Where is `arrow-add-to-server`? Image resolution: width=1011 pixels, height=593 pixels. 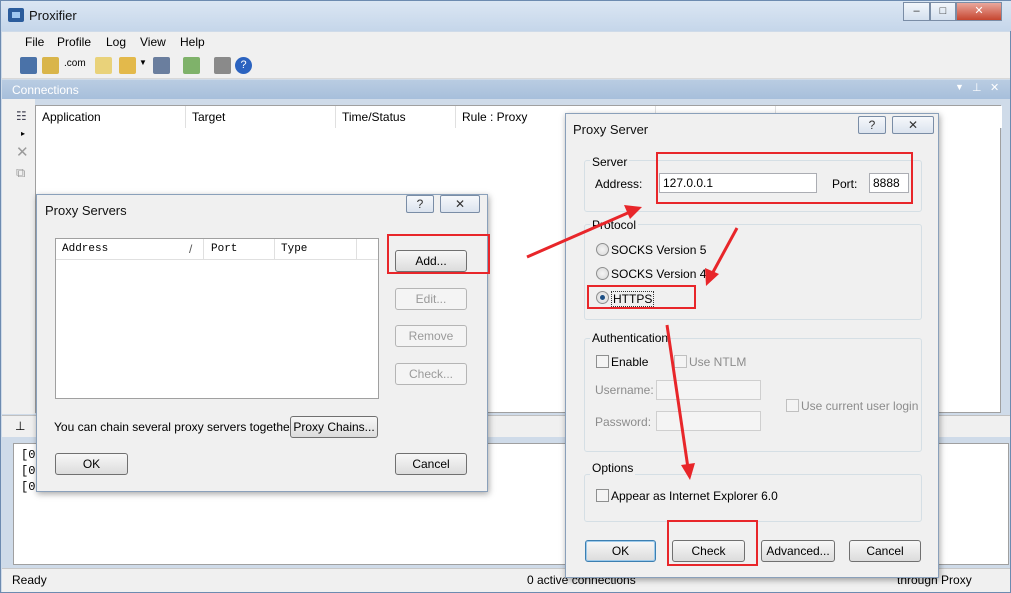
arrow-add-to-server is located at coordinates (578, 234).